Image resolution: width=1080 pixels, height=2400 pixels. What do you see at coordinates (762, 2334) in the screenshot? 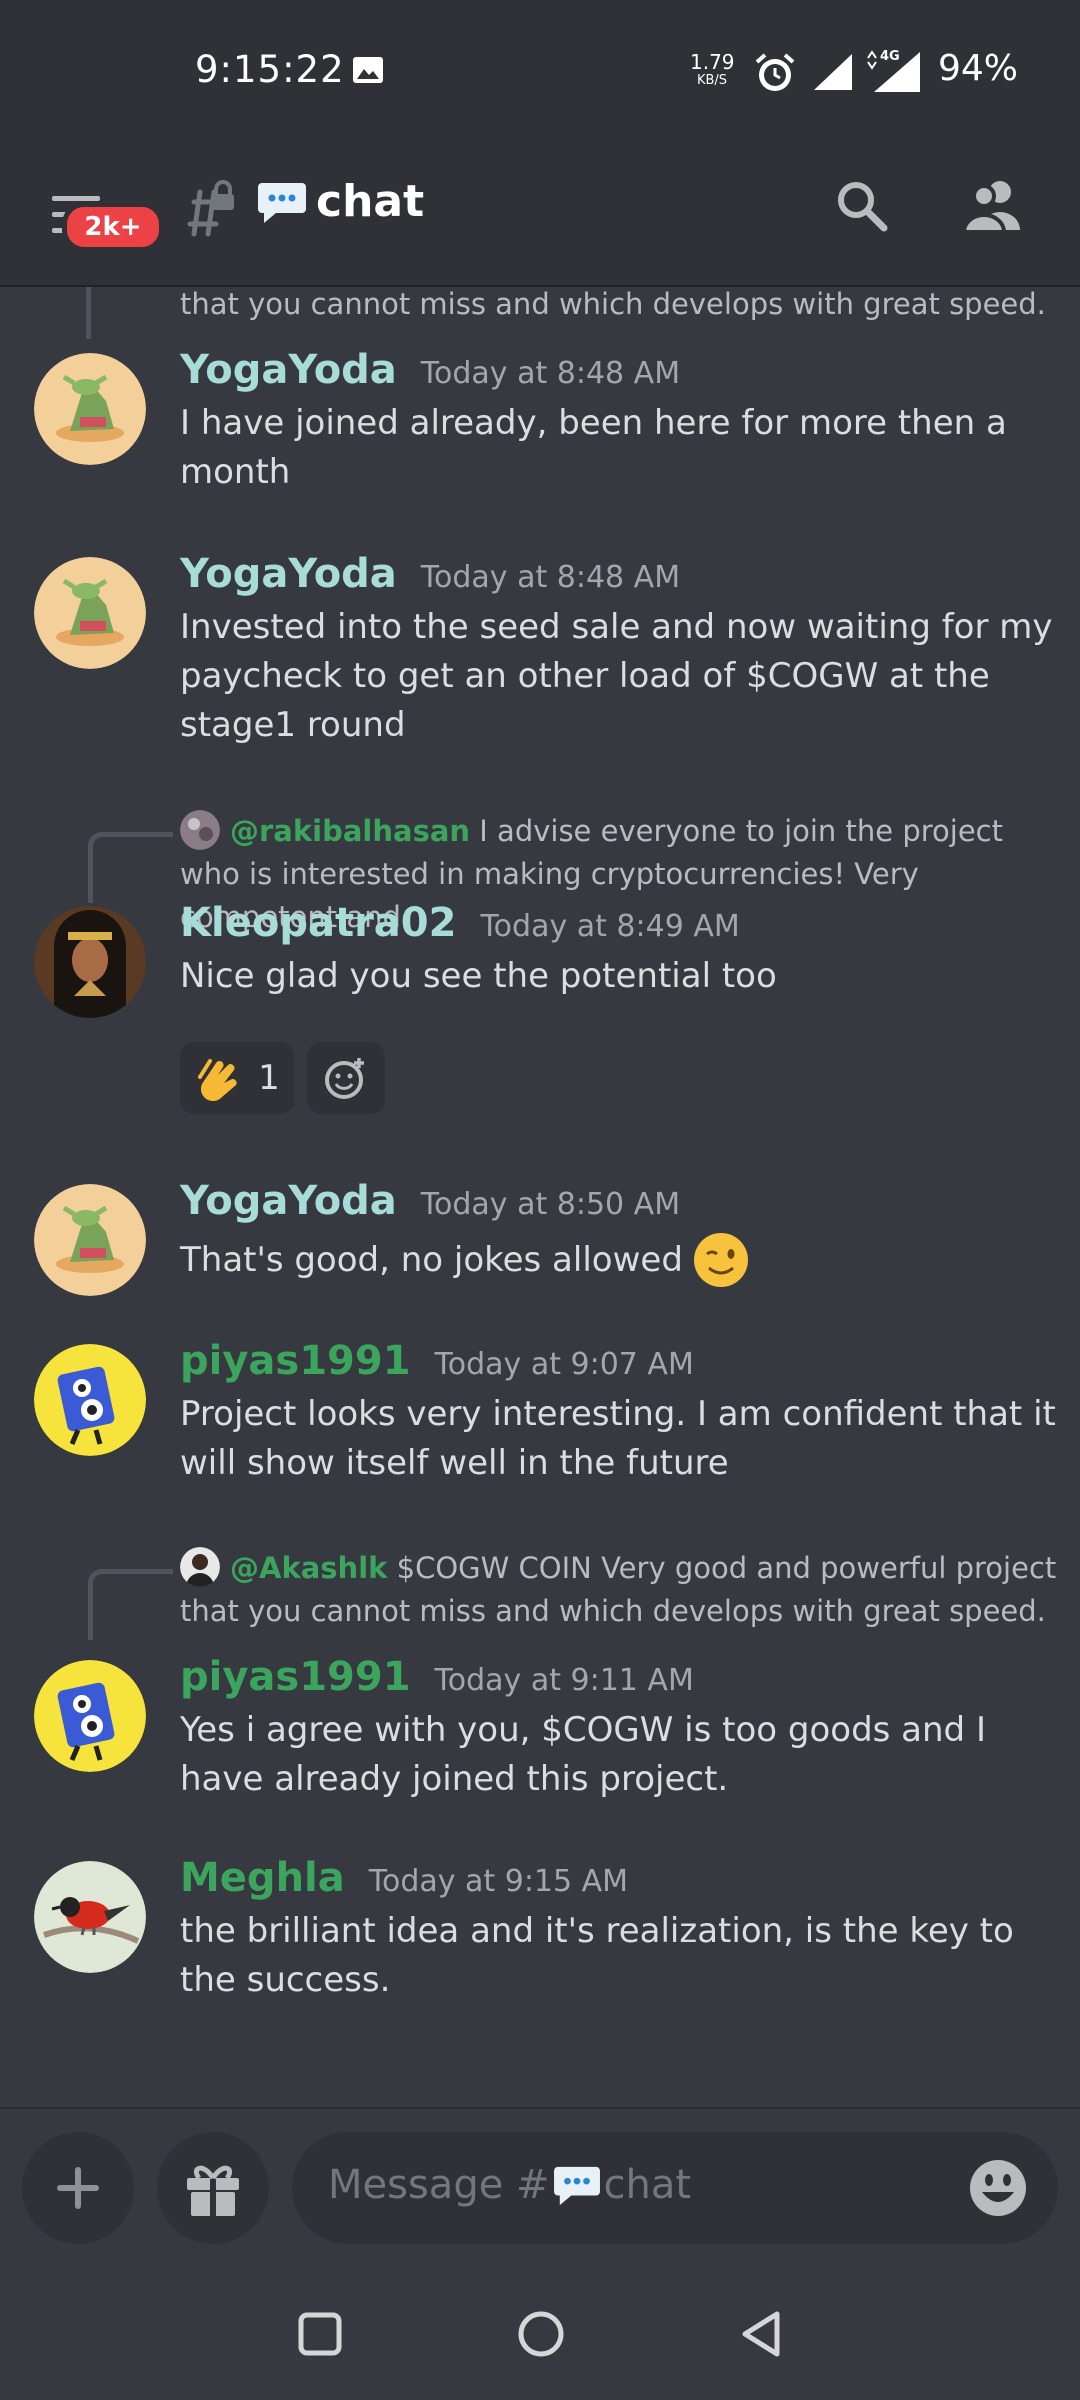
I see `back-icon` at bounding box center [762, 2334].